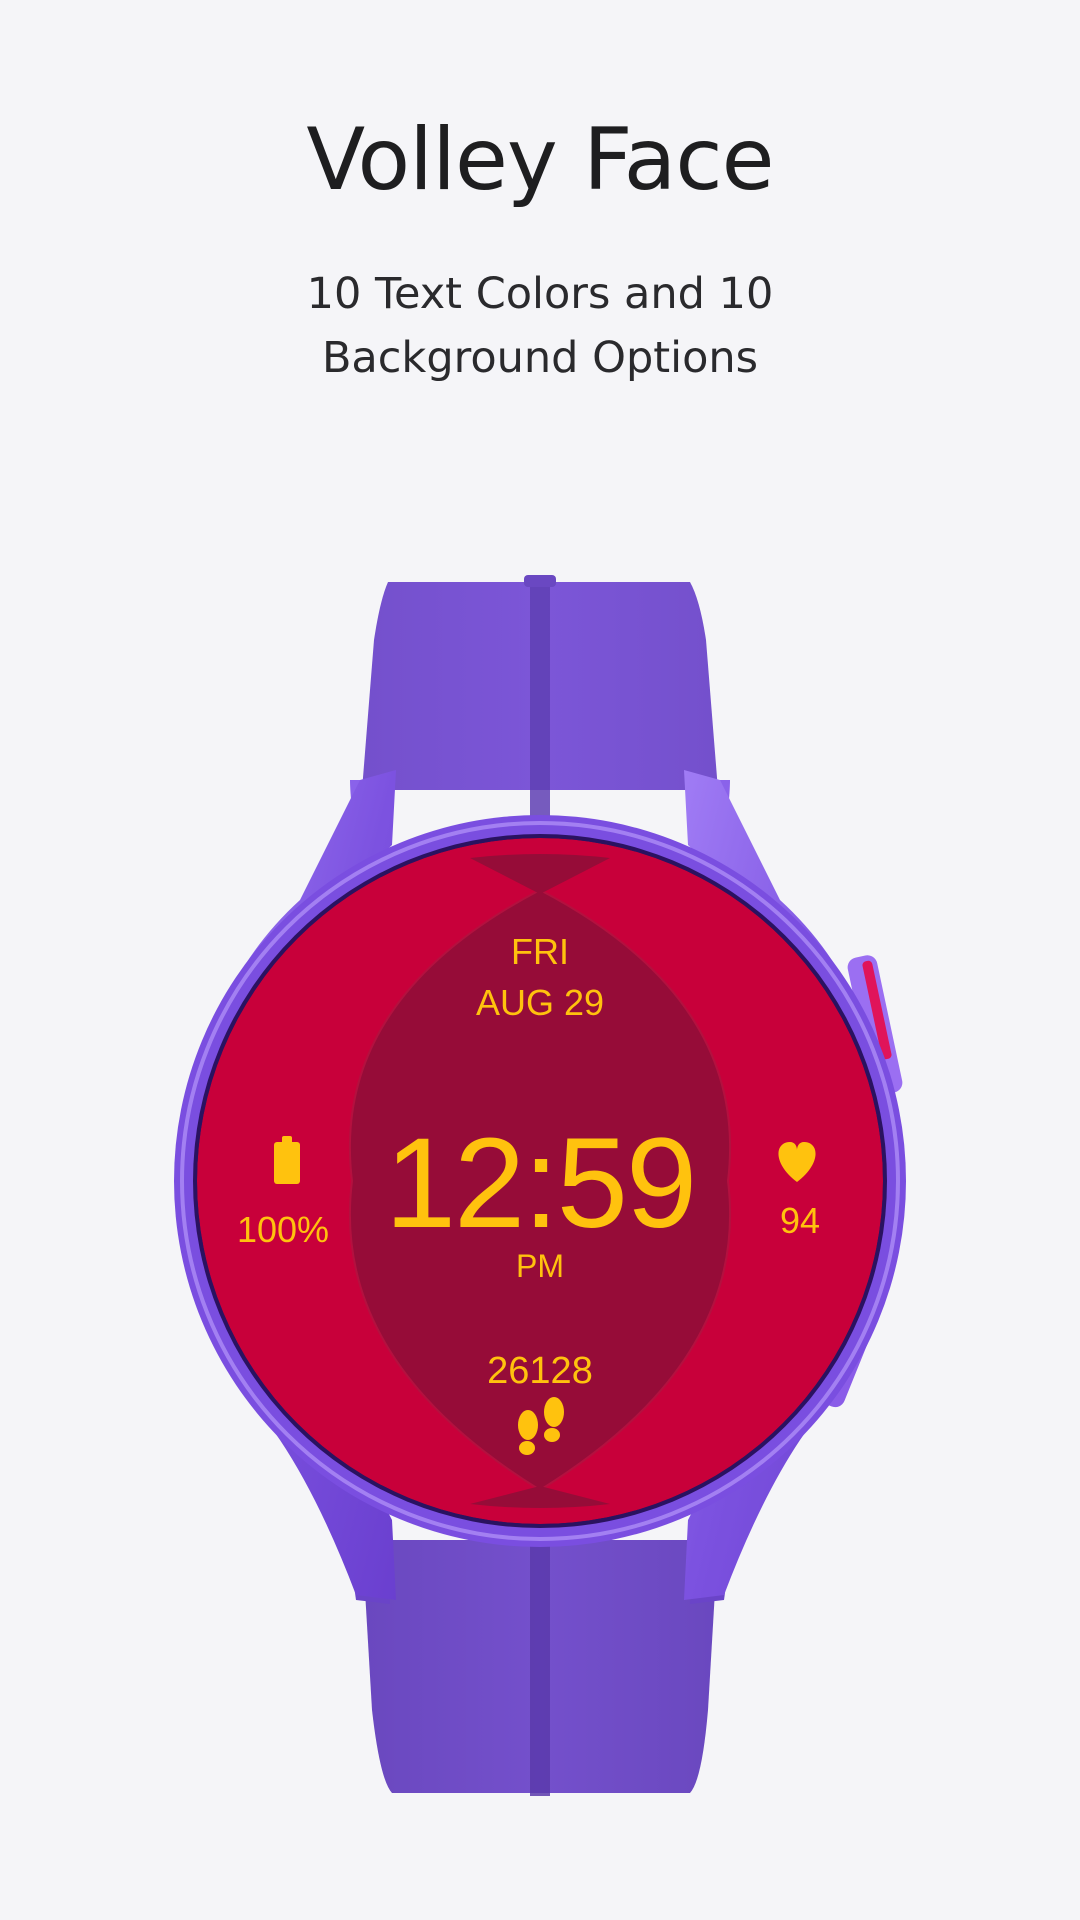 The width and height of the screenshot is (1080, 1920). What do you see at coordinates (540, 1663) in the screenshot?
I see `bottom-band` at bounding box center [540, 1663].